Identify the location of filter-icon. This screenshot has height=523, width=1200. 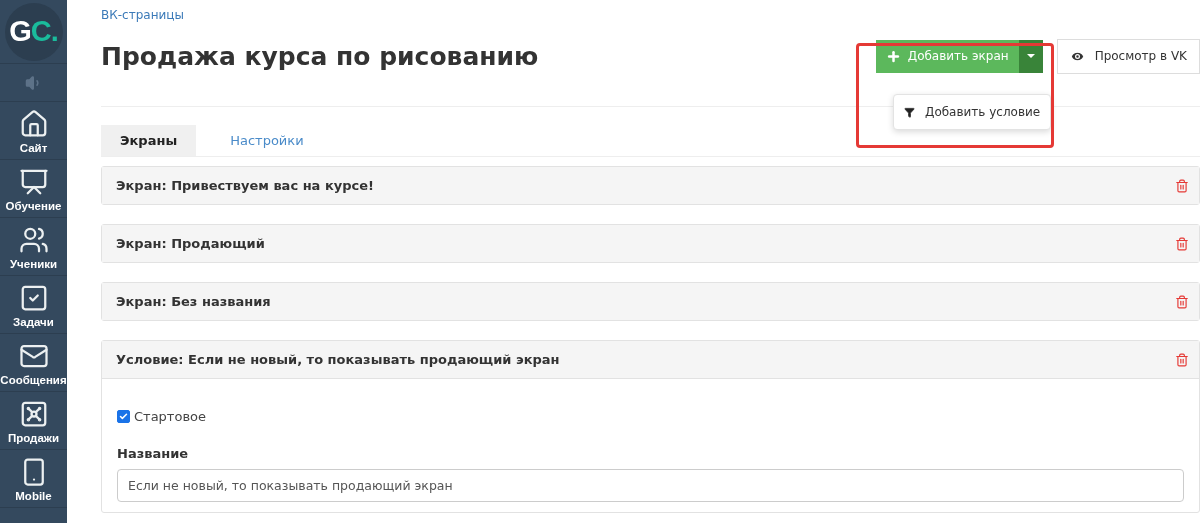
(909, 112).